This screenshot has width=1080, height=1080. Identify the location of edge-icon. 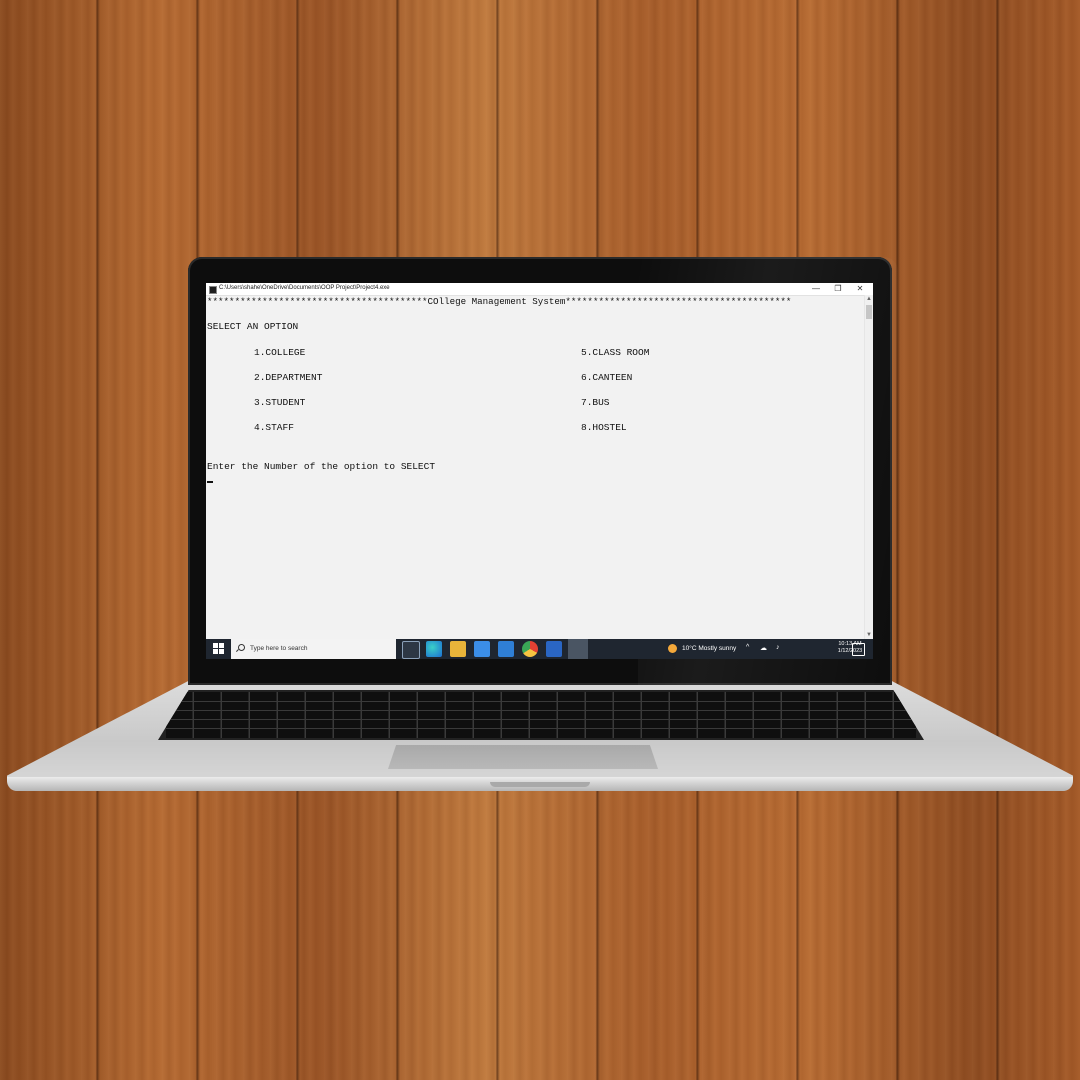
(434, 649).